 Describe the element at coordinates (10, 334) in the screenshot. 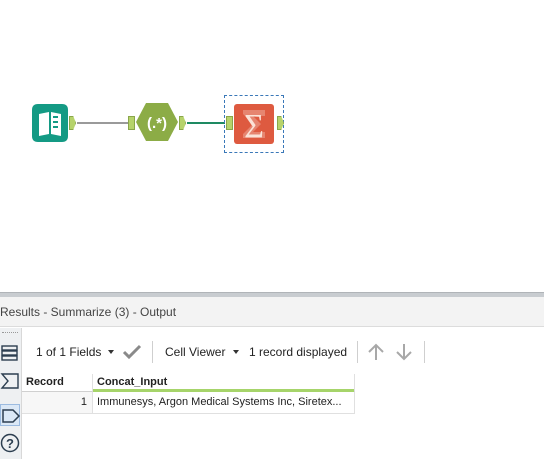

I see `grip-handle` at that location.